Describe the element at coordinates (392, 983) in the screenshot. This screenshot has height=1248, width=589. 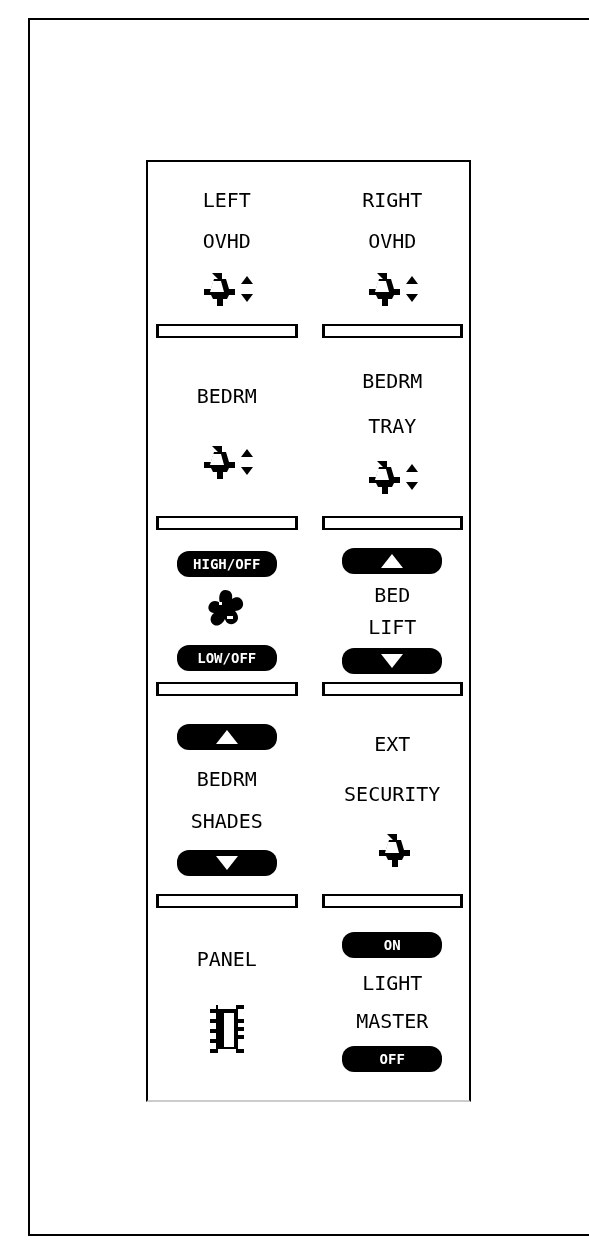
I see `control-label: LIGHT` at that location.